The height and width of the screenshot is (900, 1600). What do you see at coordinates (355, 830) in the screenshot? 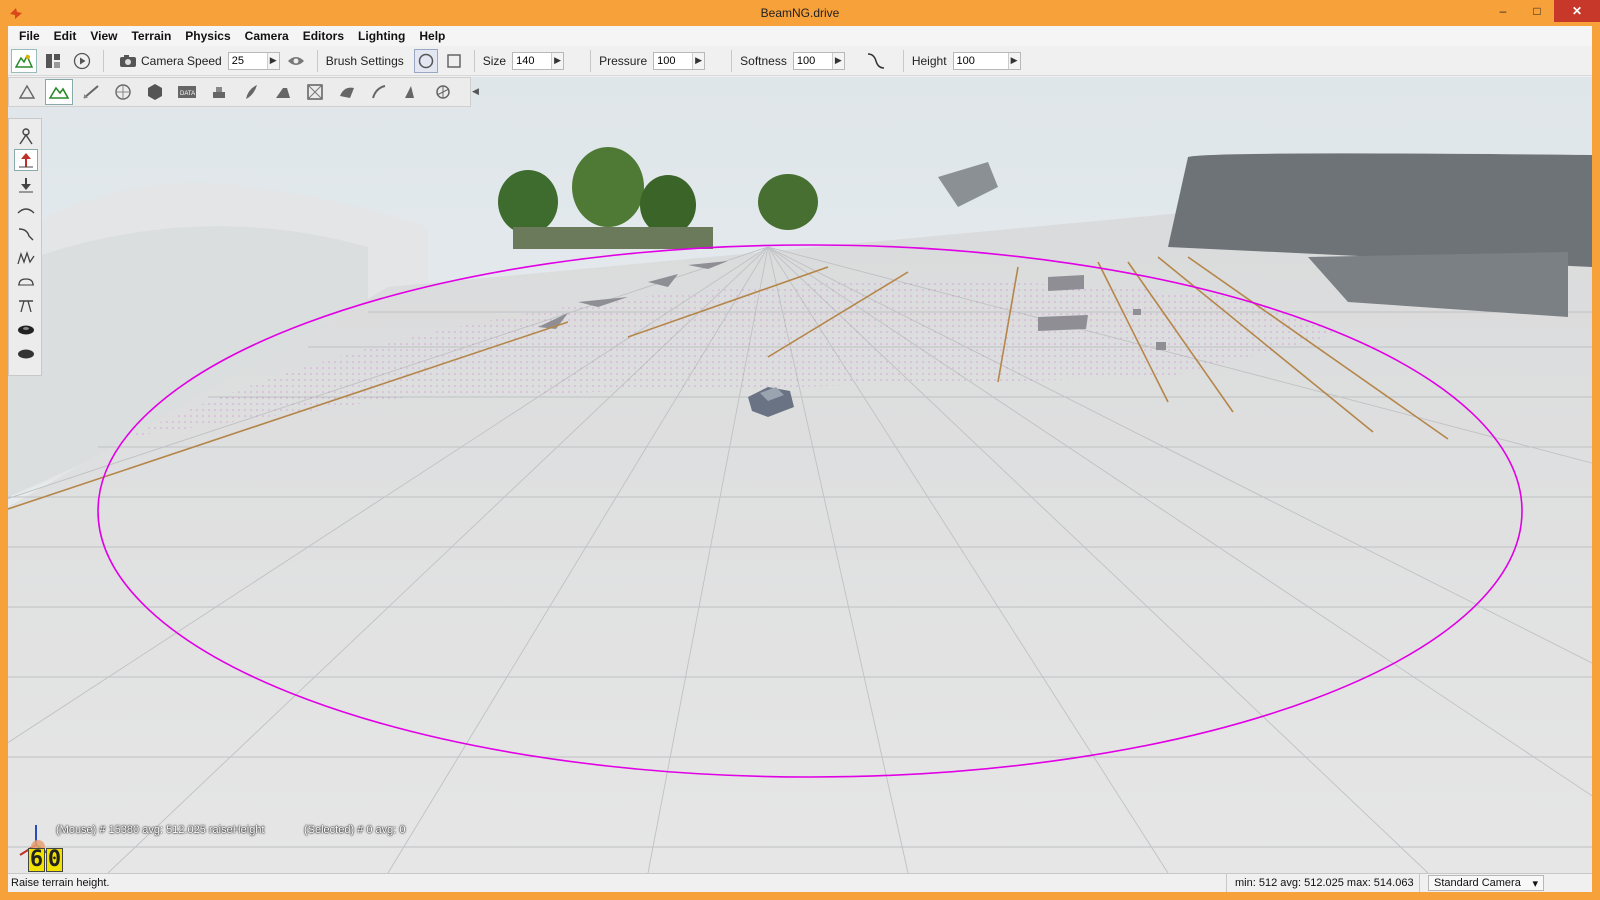
I see `selected-info-readout: (Selected) # 0 avg: 0` at bounding box center [355, 830].